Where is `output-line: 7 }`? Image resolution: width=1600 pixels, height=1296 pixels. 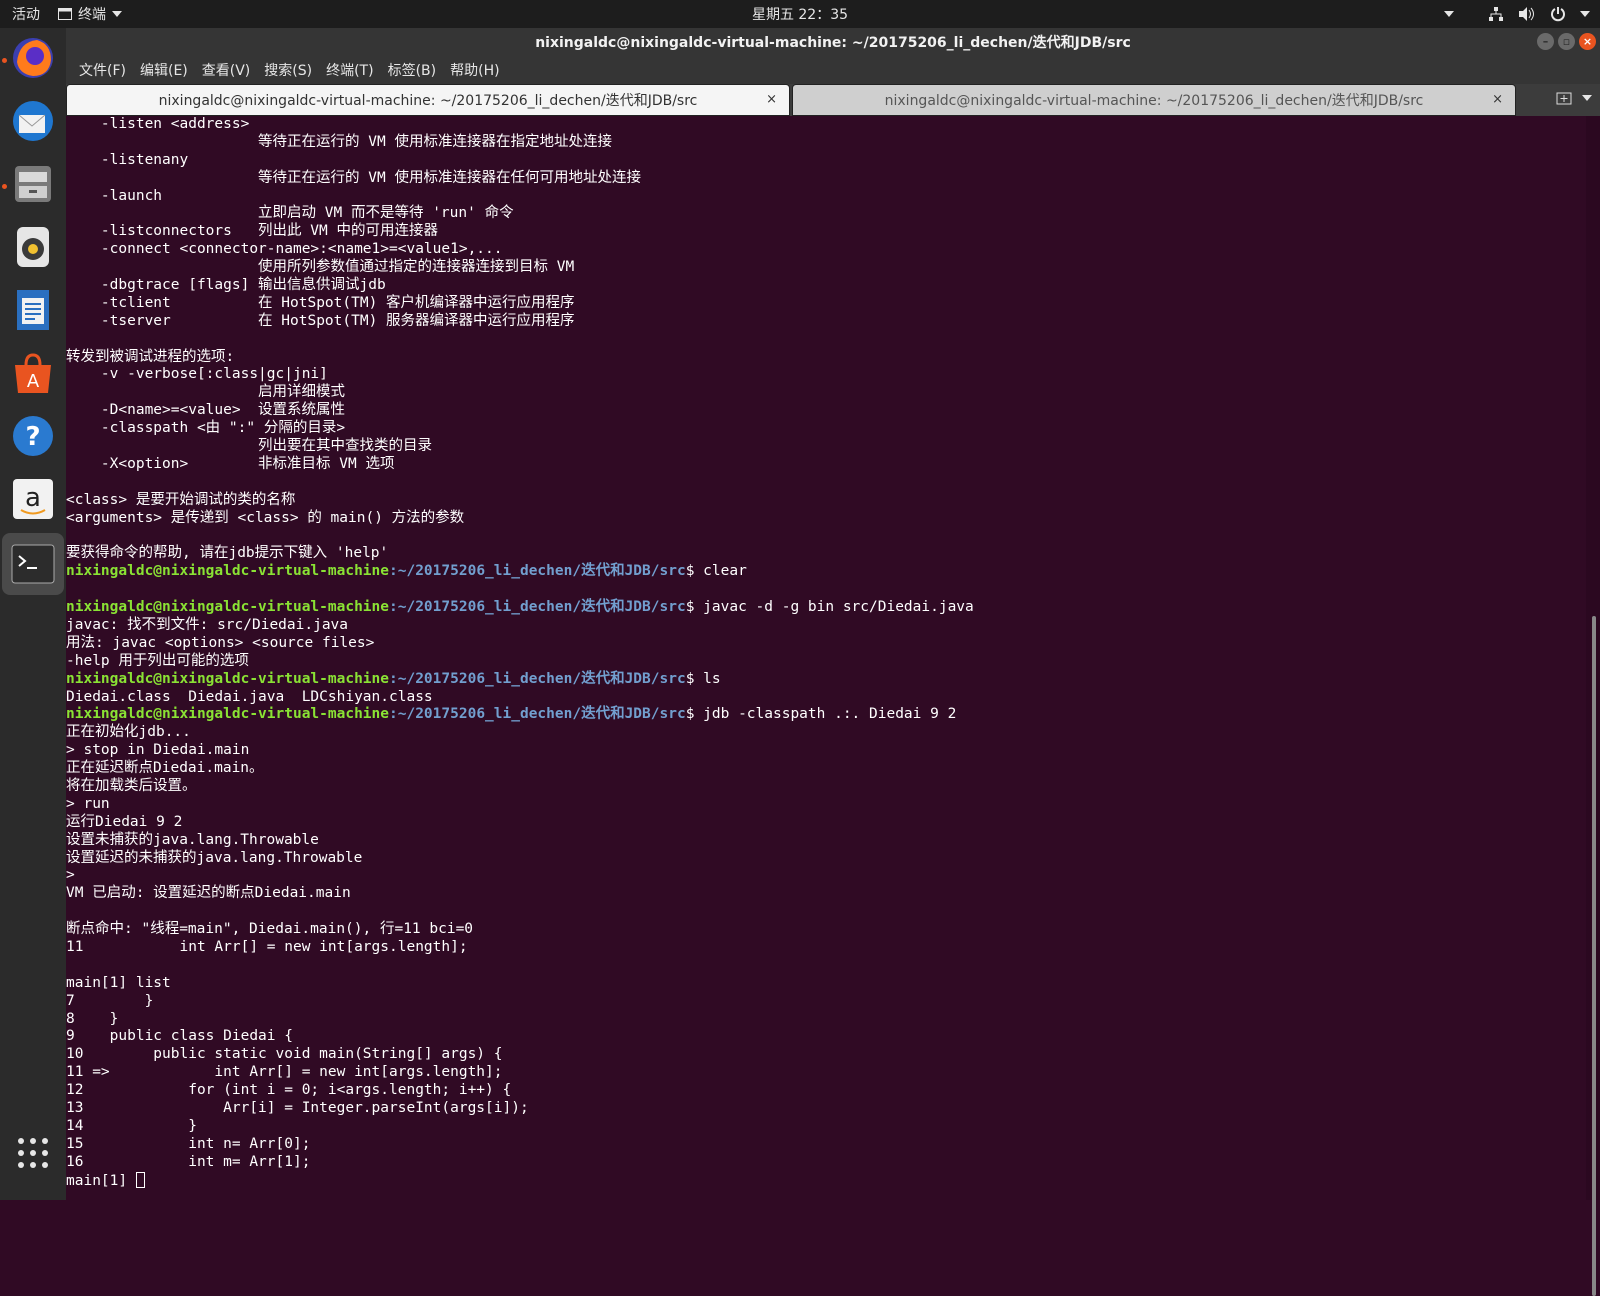 output-line: 7 } is located at coordinates (826, 1002).